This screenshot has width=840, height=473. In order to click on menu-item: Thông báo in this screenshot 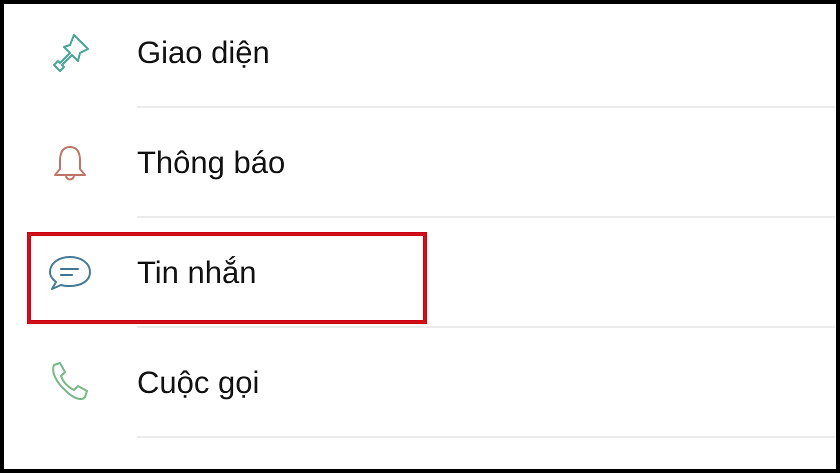, I will do `click(211, 163)`.